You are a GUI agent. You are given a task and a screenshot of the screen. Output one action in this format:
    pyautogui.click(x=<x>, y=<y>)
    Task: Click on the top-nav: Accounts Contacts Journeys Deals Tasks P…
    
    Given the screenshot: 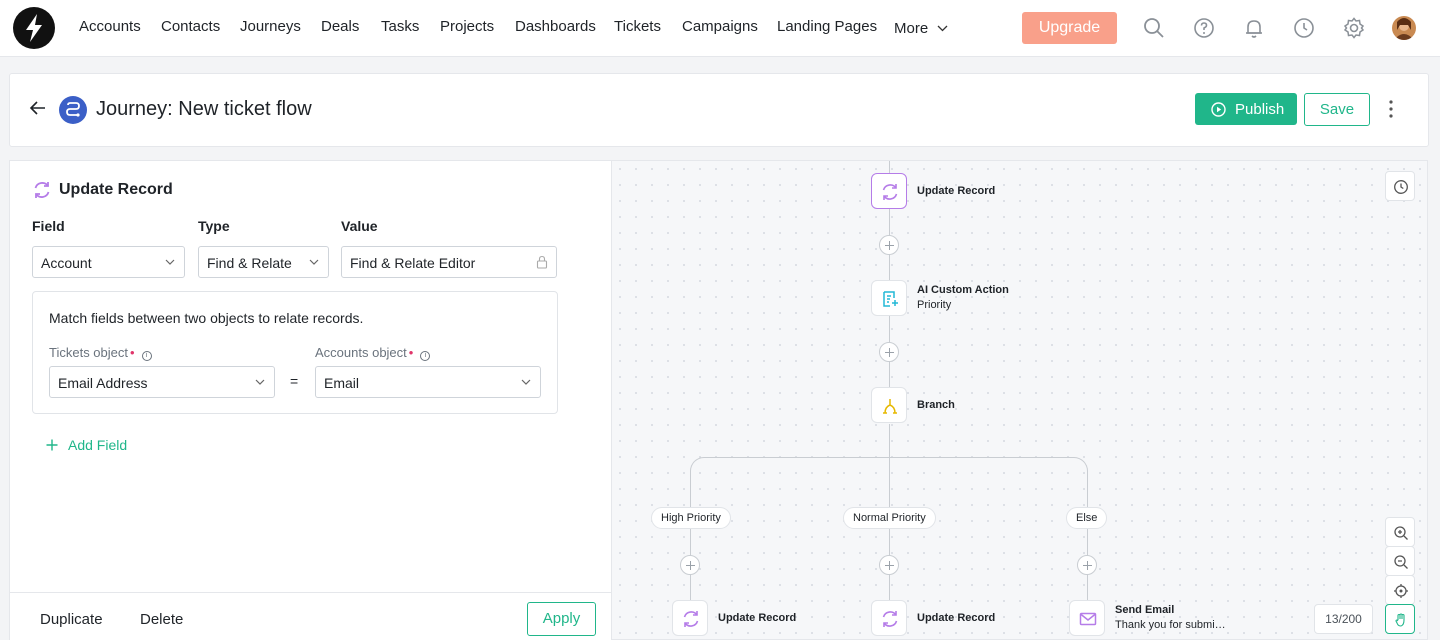 What is the action you would take?
    pyautogui.click(x=720, y=28)
    